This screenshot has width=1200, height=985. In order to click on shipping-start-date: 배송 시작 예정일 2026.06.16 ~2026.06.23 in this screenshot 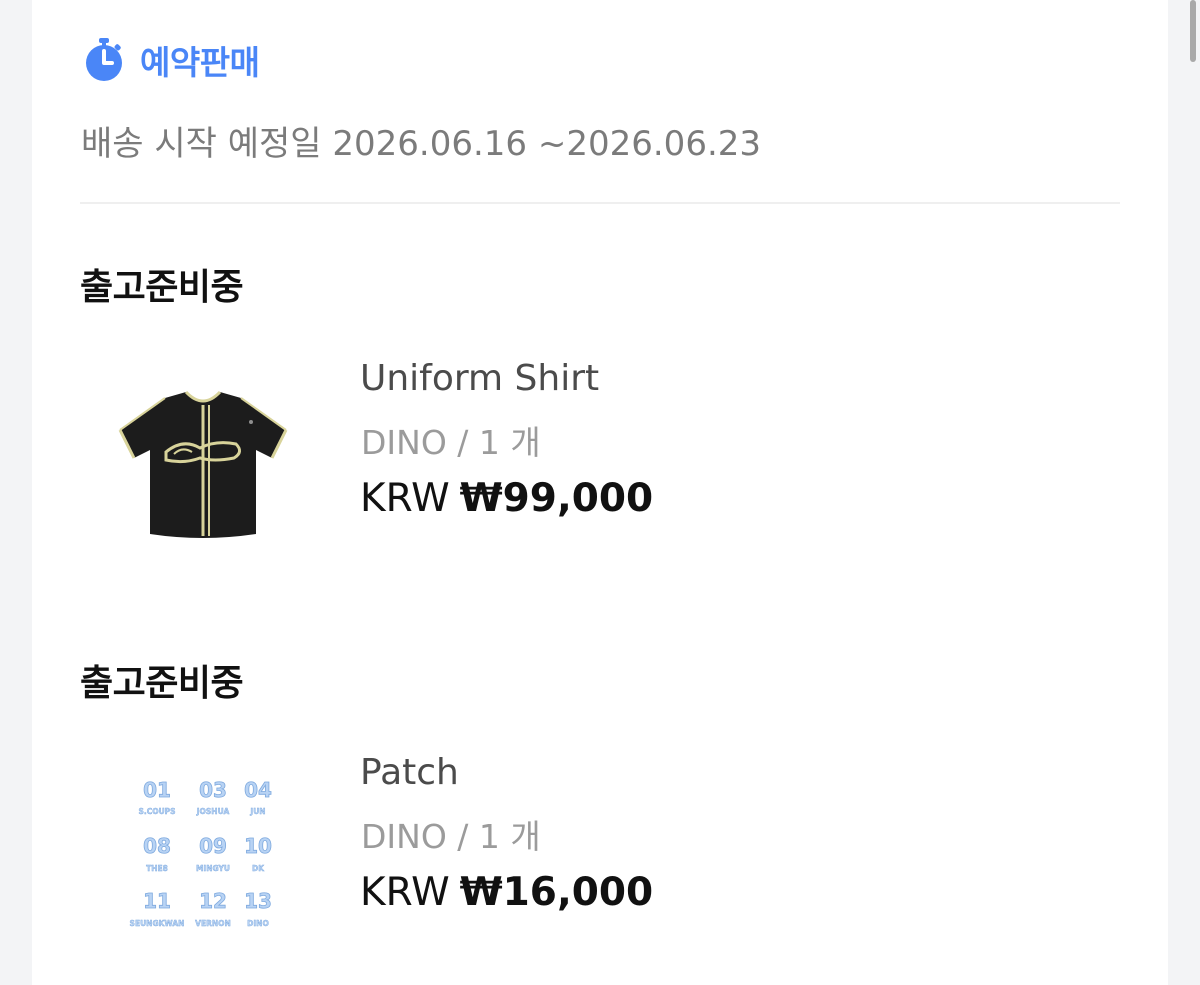, I will do `click(421, 144)`.